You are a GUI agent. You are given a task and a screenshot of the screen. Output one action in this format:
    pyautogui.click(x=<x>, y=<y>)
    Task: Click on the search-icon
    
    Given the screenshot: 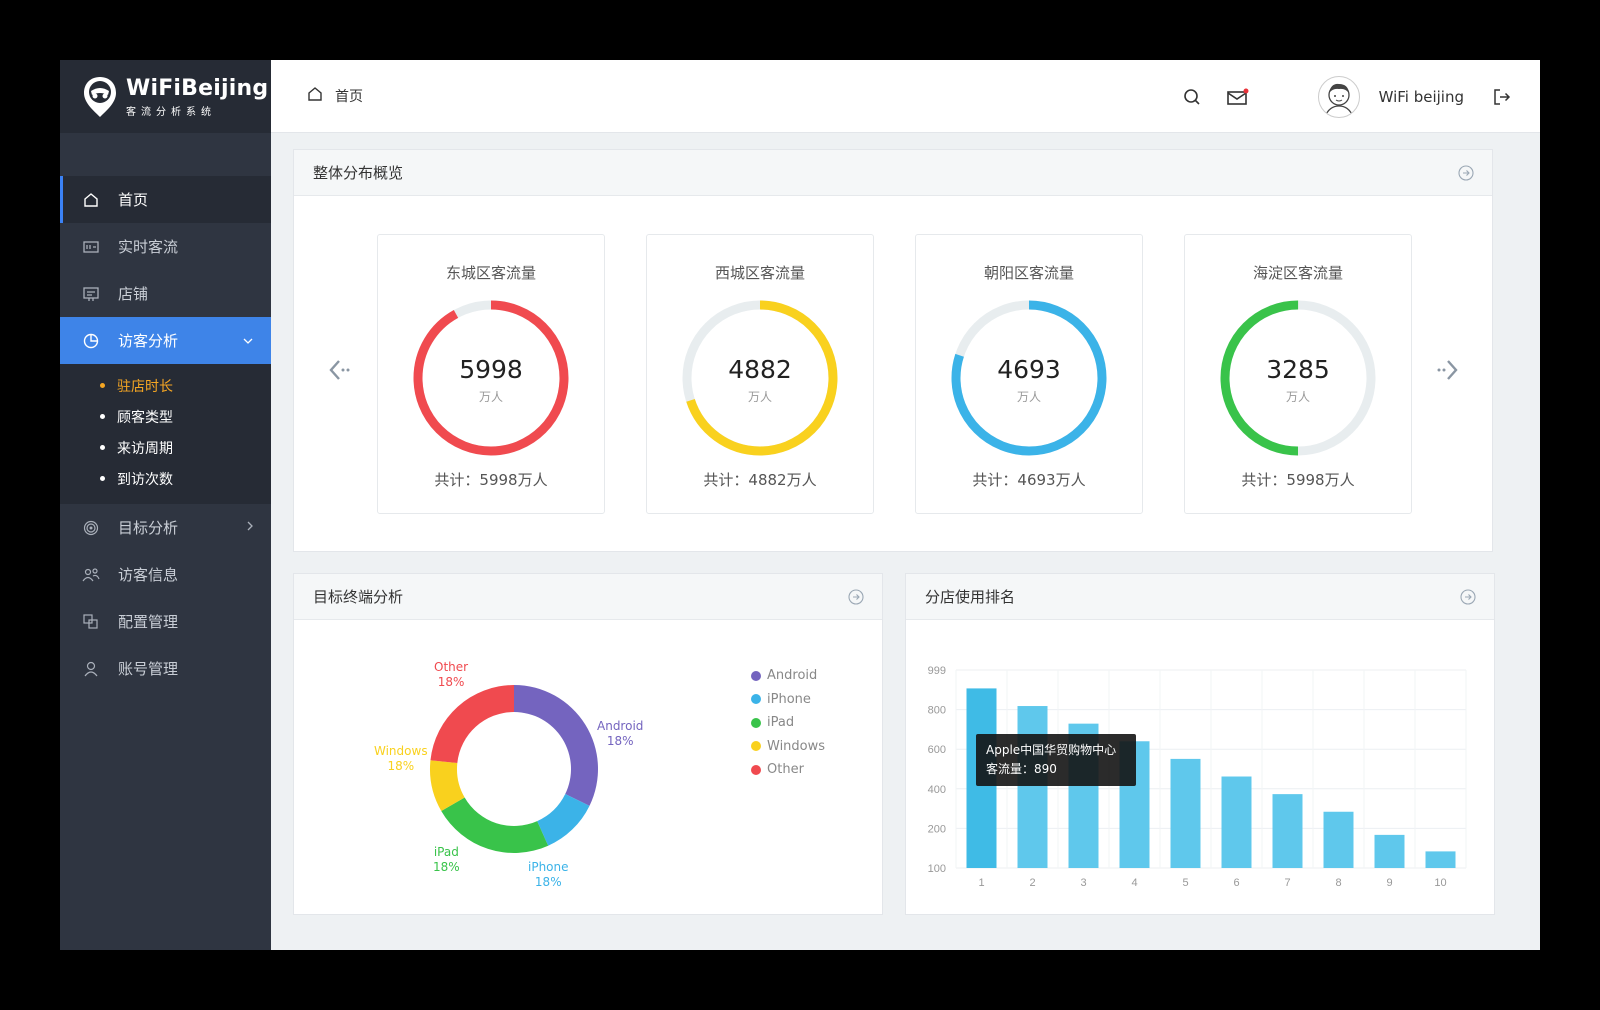 What is the action you would take?
    pyautogui.click(x=1192, y=97)
    